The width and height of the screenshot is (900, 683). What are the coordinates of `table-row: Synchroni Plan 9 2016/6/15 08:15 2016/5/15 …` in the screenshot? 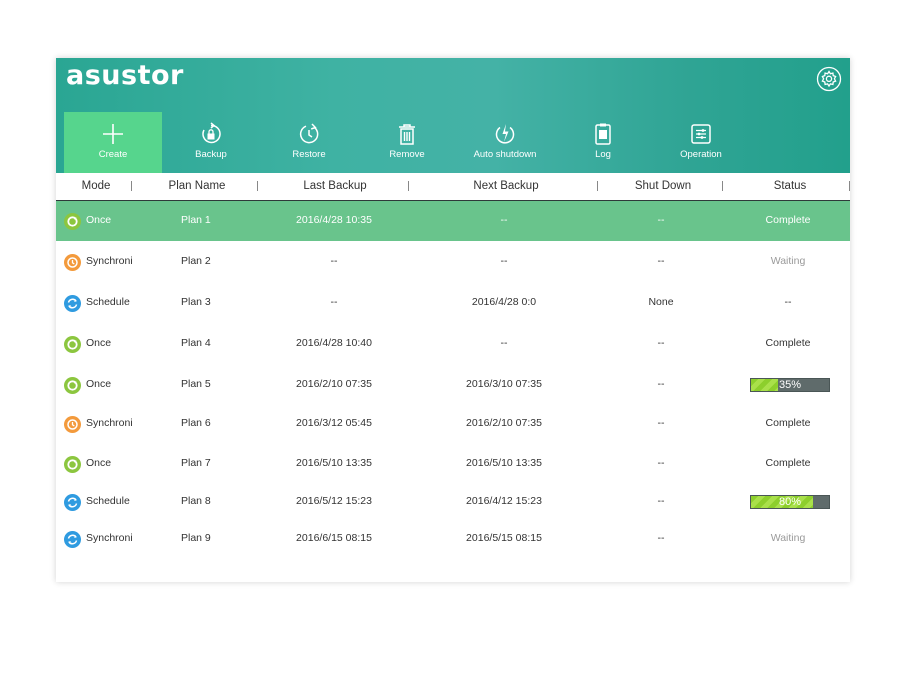 It's located at (453, 539).